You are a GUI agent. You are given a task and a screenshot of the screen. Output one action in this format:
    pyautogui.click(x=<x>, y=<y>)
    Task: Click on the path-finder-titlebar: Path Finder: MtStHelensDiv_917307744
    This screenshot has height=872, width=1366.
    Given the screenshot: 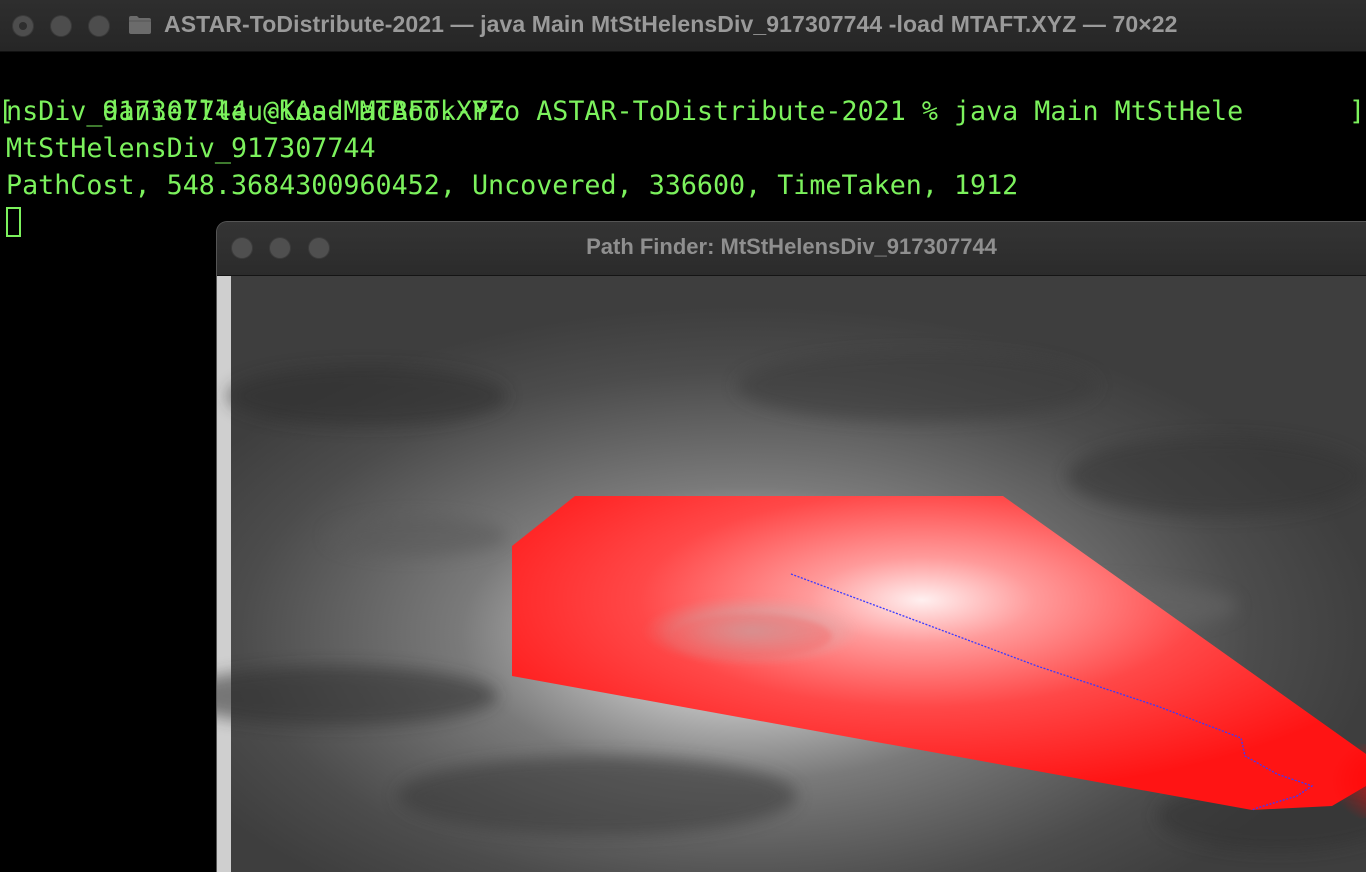 What is the action you would take?
    pyautogui.click(x=791, y=249)
    